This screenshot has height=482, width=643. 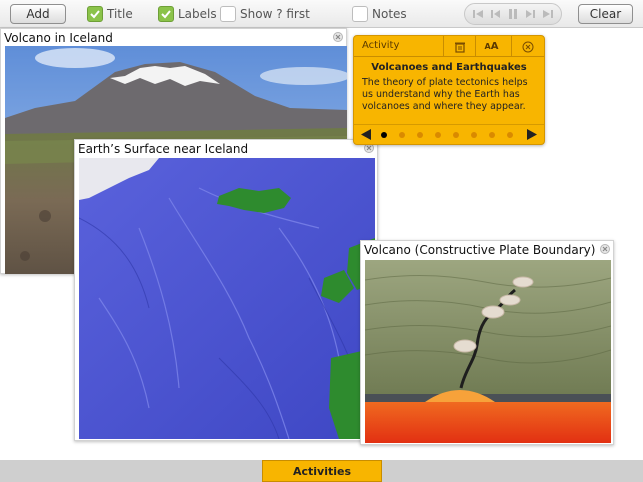 I want to click on labels-checkbox: Labels, so click(x=187, y=14).